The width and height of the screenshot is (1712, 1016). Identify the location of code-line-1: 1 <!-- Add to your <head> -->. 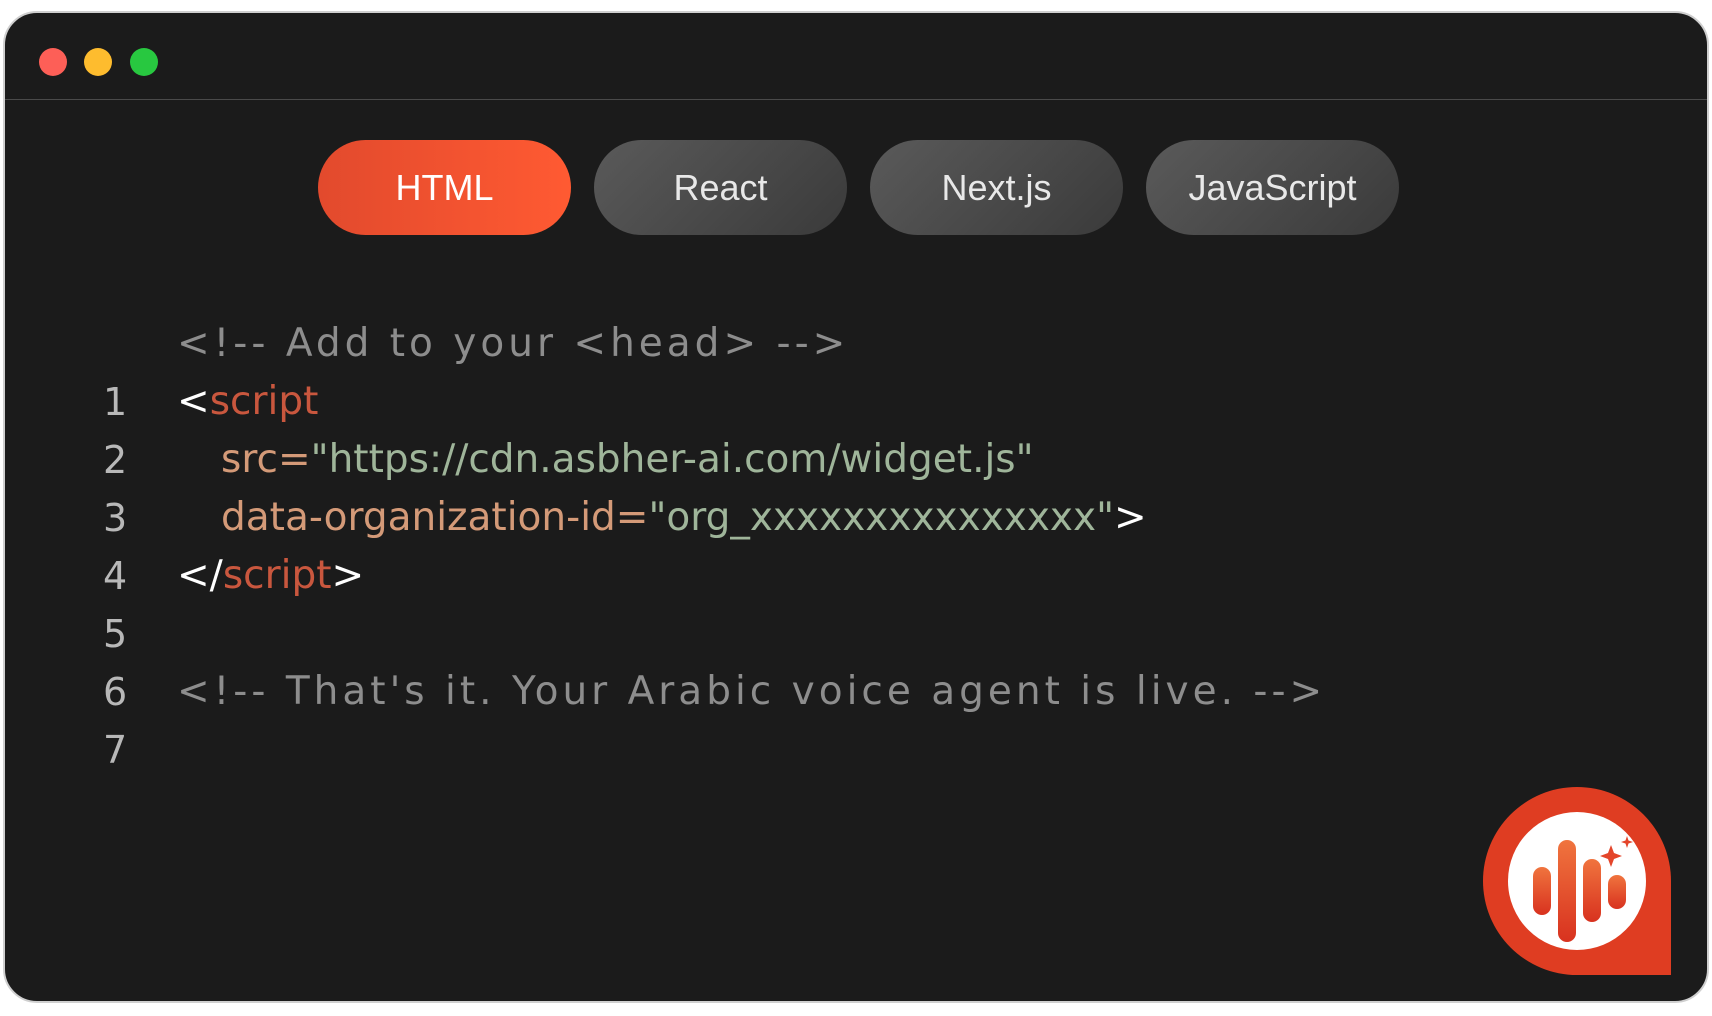
(856, 369).